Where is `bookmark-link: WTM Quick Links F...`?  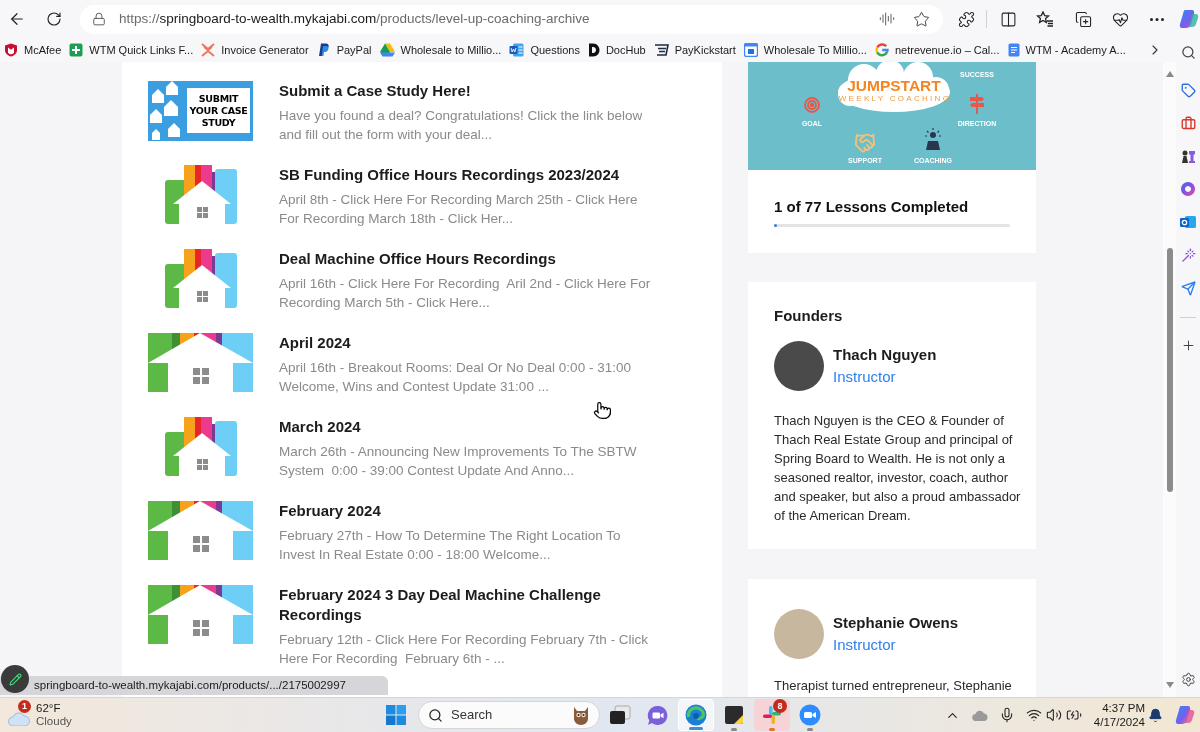 bookmark-link: WTM Quick Links F... is located at coordinates (131, 50).